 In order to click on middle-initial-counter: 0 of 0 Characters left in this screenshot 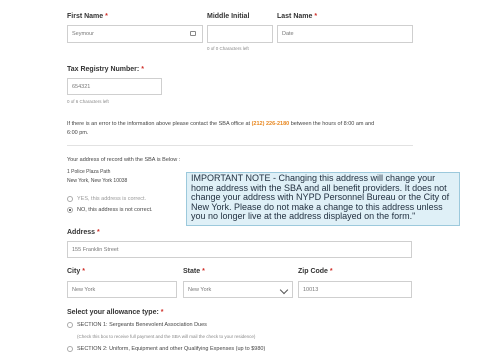, I will do `click(228, 48)`.